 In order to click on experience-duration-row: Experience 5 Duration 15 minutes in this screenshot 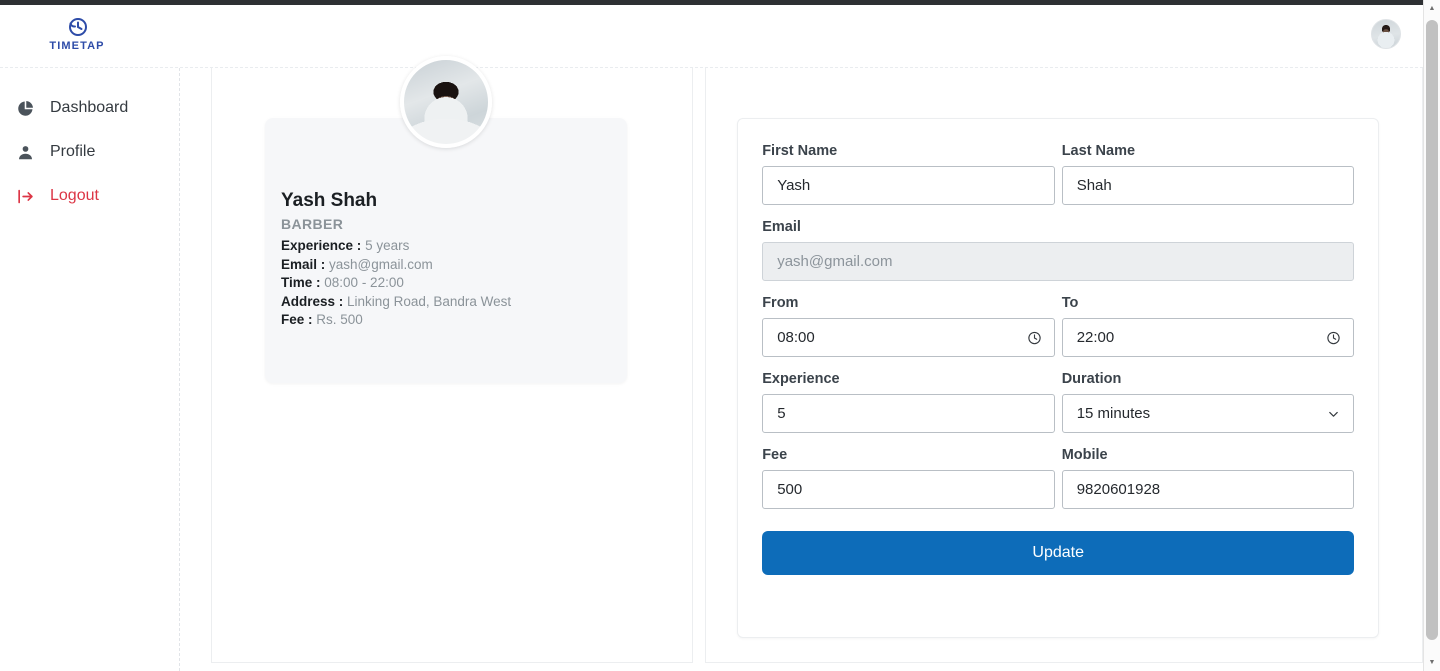, I will do `click(1058, 402)`.